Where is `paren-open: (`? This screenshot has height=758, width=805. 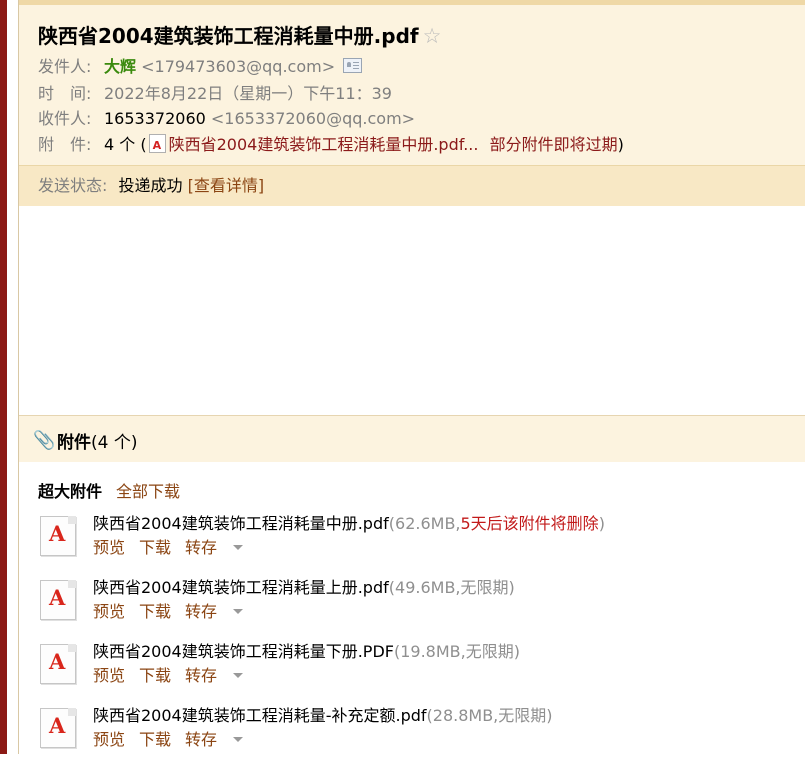 paren-open: ( is located at coordinates (143, 144).